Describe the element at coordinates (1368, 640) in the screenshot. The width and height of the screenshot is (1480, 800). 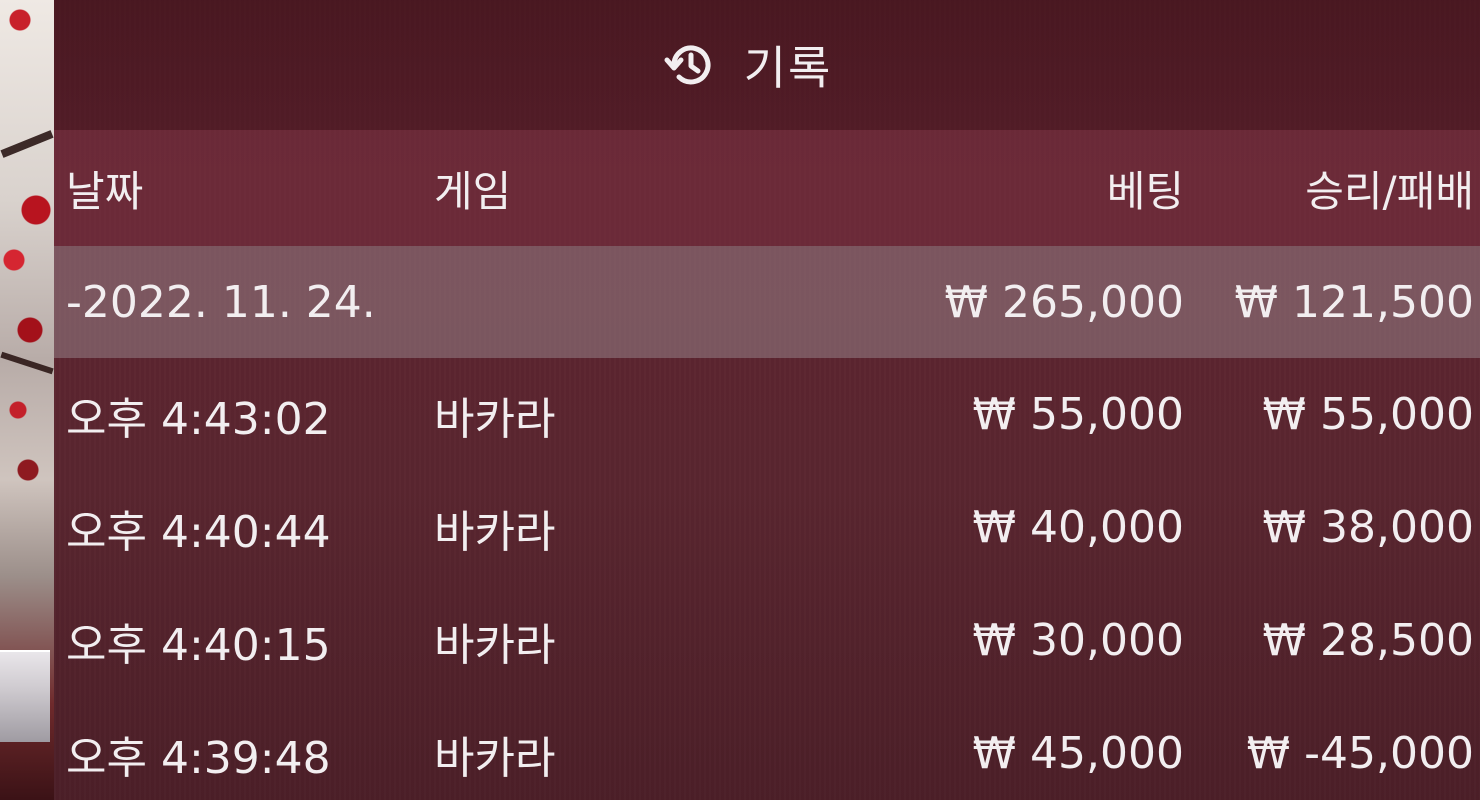
I see `row-win-loss: ₩ 28,500` at that location.